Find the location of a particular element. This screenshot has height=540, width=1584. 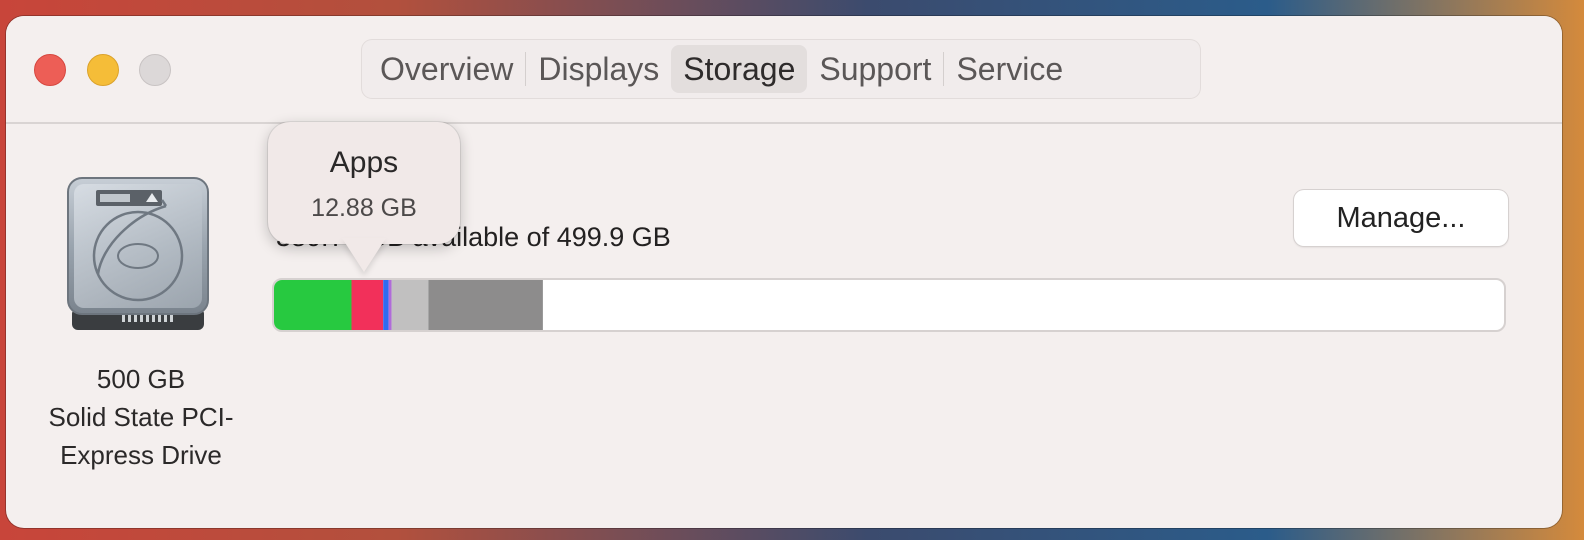

storage-usage-segments is located at coordinates (408, 305).